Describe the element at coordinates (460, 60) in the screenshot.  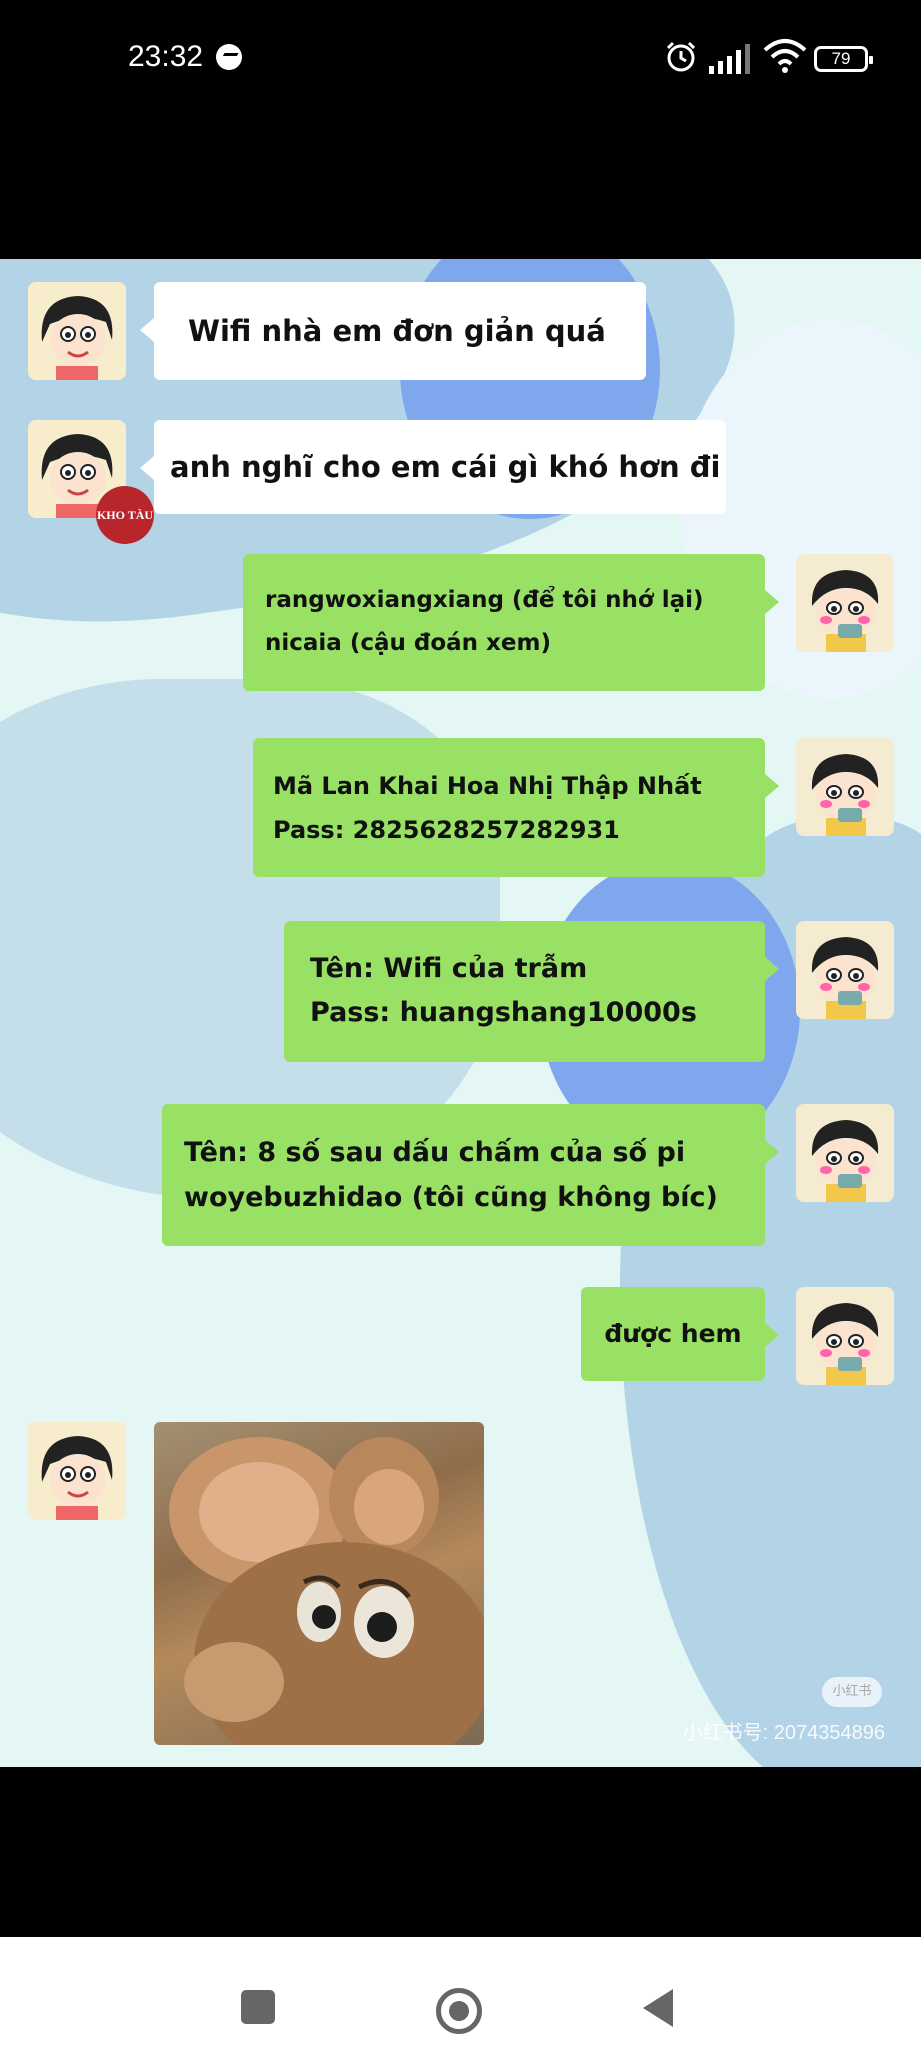
I see `status-bar: 23:32 79` at that location.